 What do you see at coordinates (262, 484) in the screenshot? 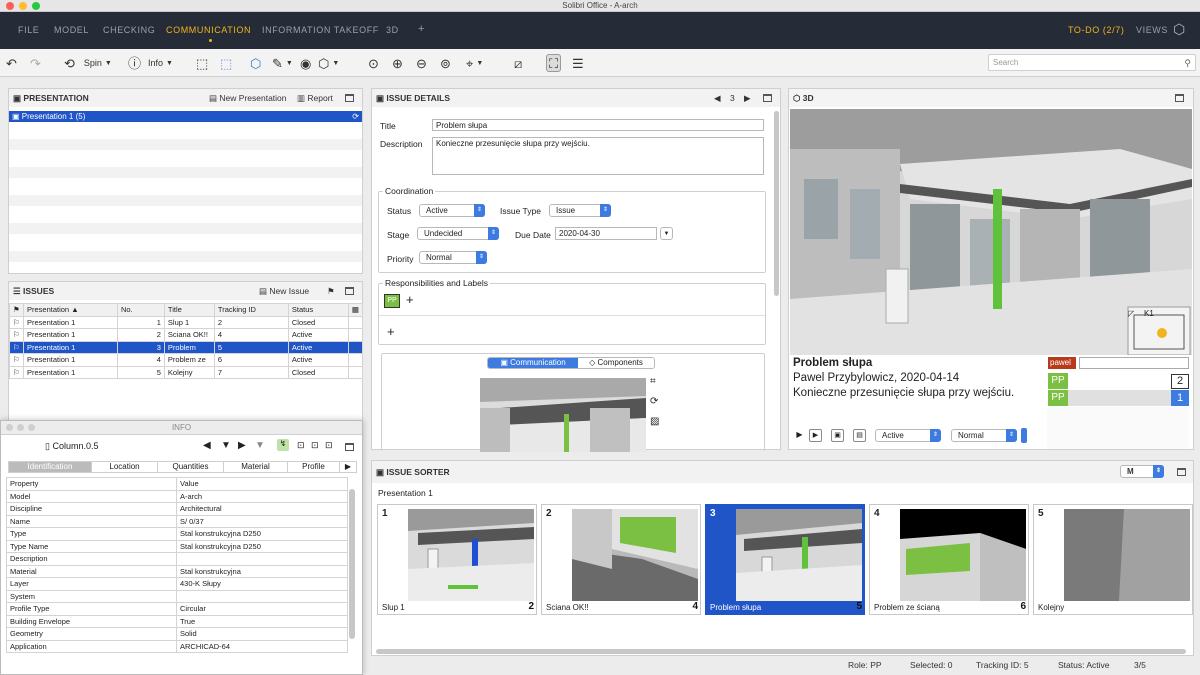
I see `column-header: Value` at bounding box center [262, 484].